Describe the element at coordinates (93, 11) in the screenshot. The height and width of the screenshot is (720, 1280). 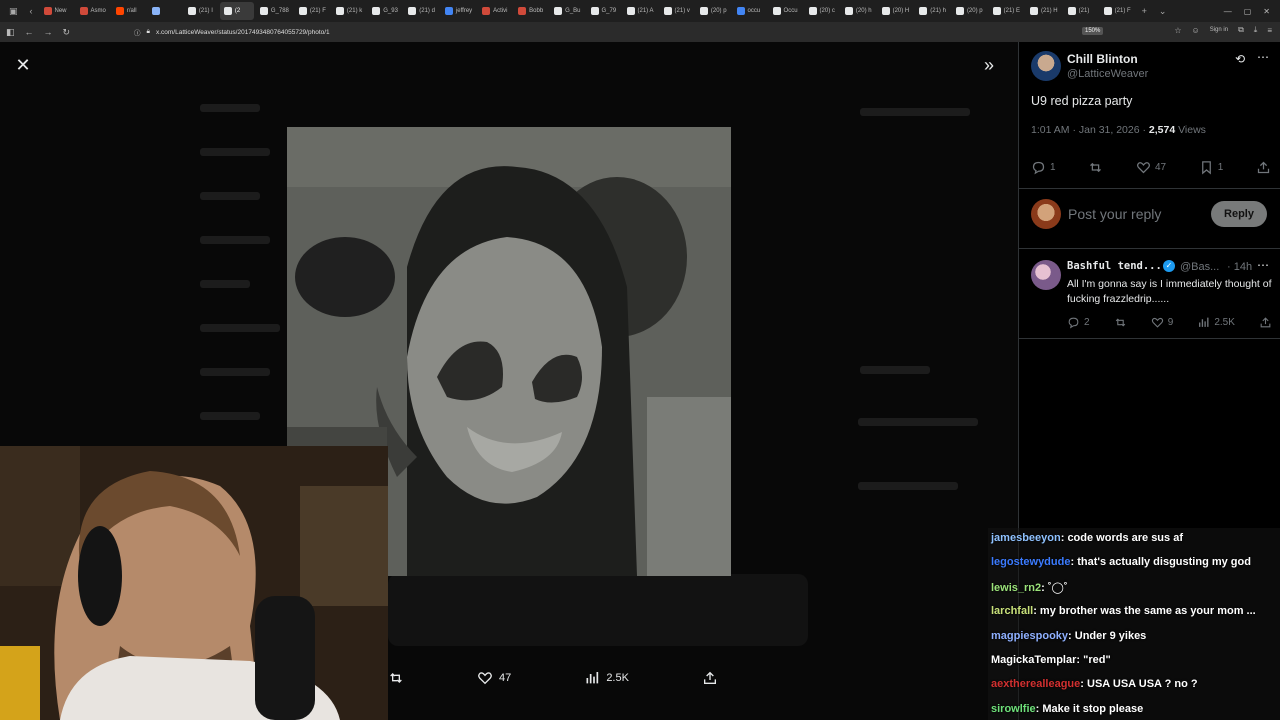
I see `browser-tab: Asmo` at that location.